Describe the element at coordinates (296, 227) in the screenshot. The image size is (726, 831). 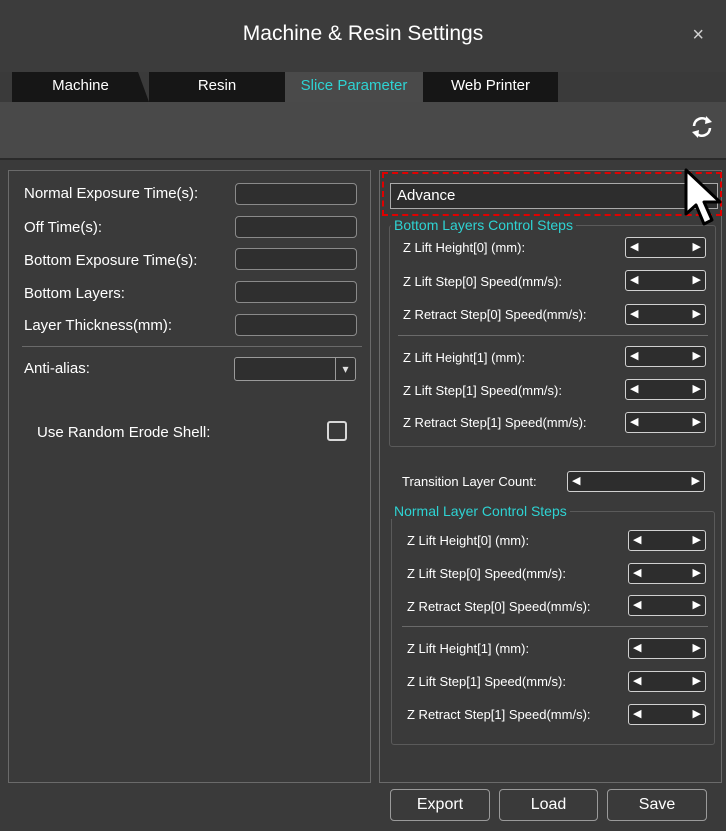
I see `off-time-input` at that location.